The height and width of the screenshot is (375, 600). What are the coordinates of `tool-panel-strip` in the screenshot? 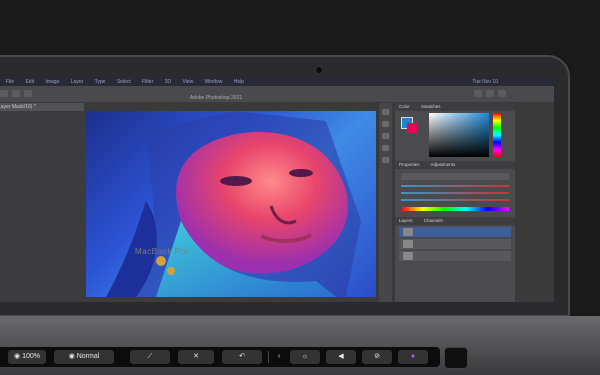 It's located at (385, 202).